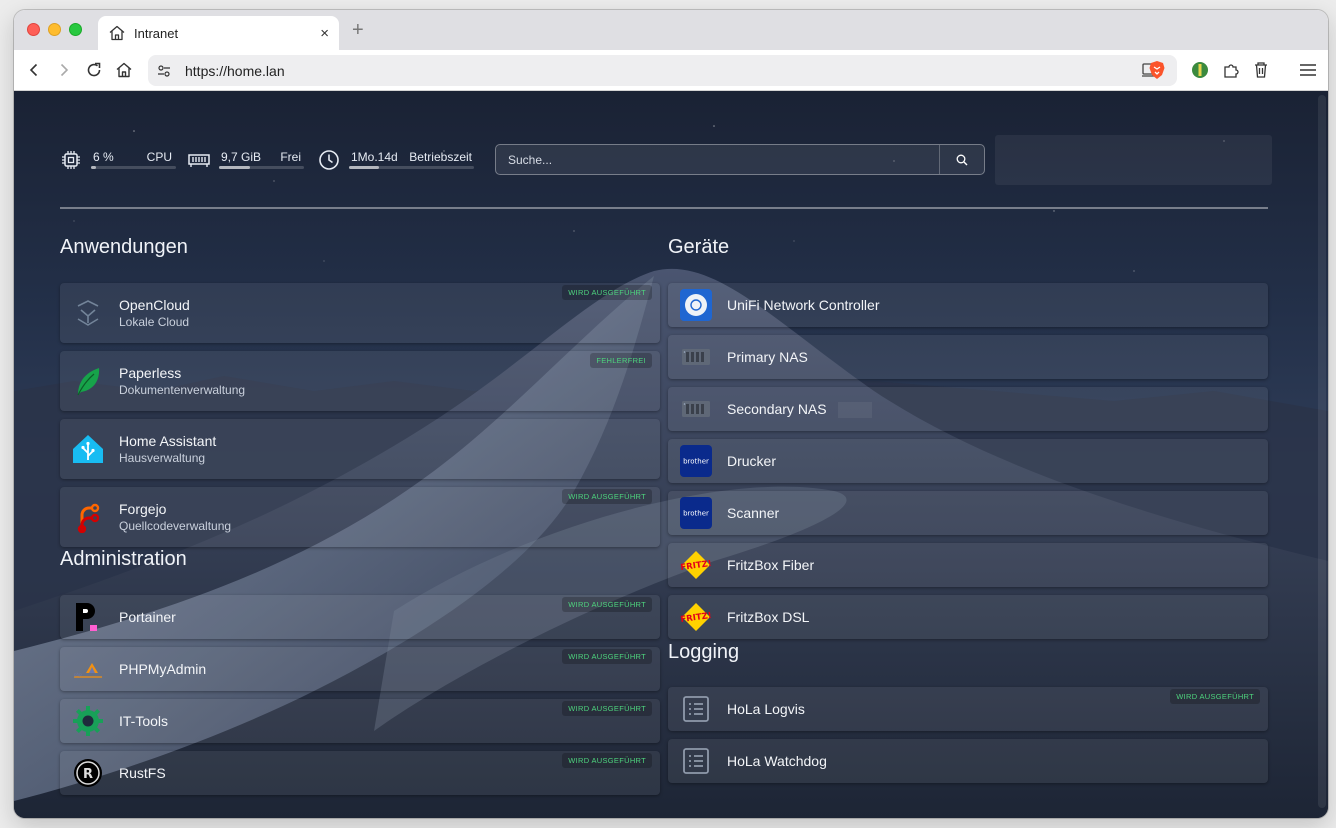 This screenshot has width=1336, height=828. What do you see at coordinates (699, 247) in the screenshot?
I see `section-title-devices: Geräte` at bounding box center [699, 247].